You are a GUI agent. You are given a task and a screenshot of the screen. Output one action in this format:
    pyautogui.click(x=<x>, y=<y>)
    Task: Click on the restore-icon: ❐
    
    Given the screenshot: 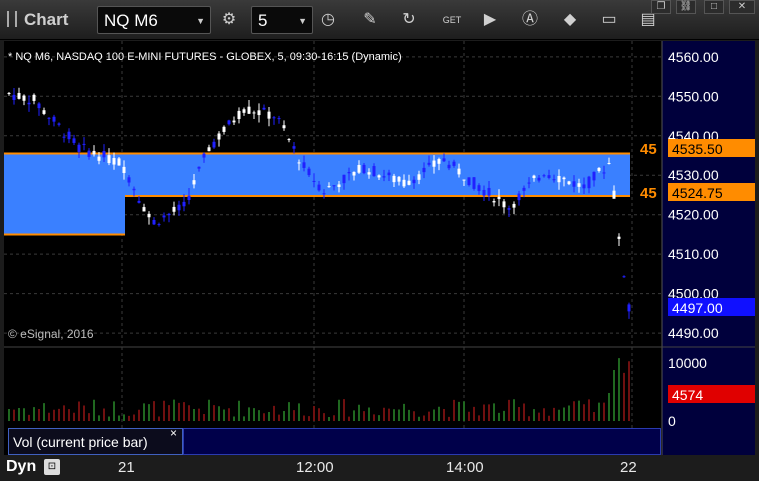 What is the action you would take?
    pyautogui.click(x=661, y=7)
    